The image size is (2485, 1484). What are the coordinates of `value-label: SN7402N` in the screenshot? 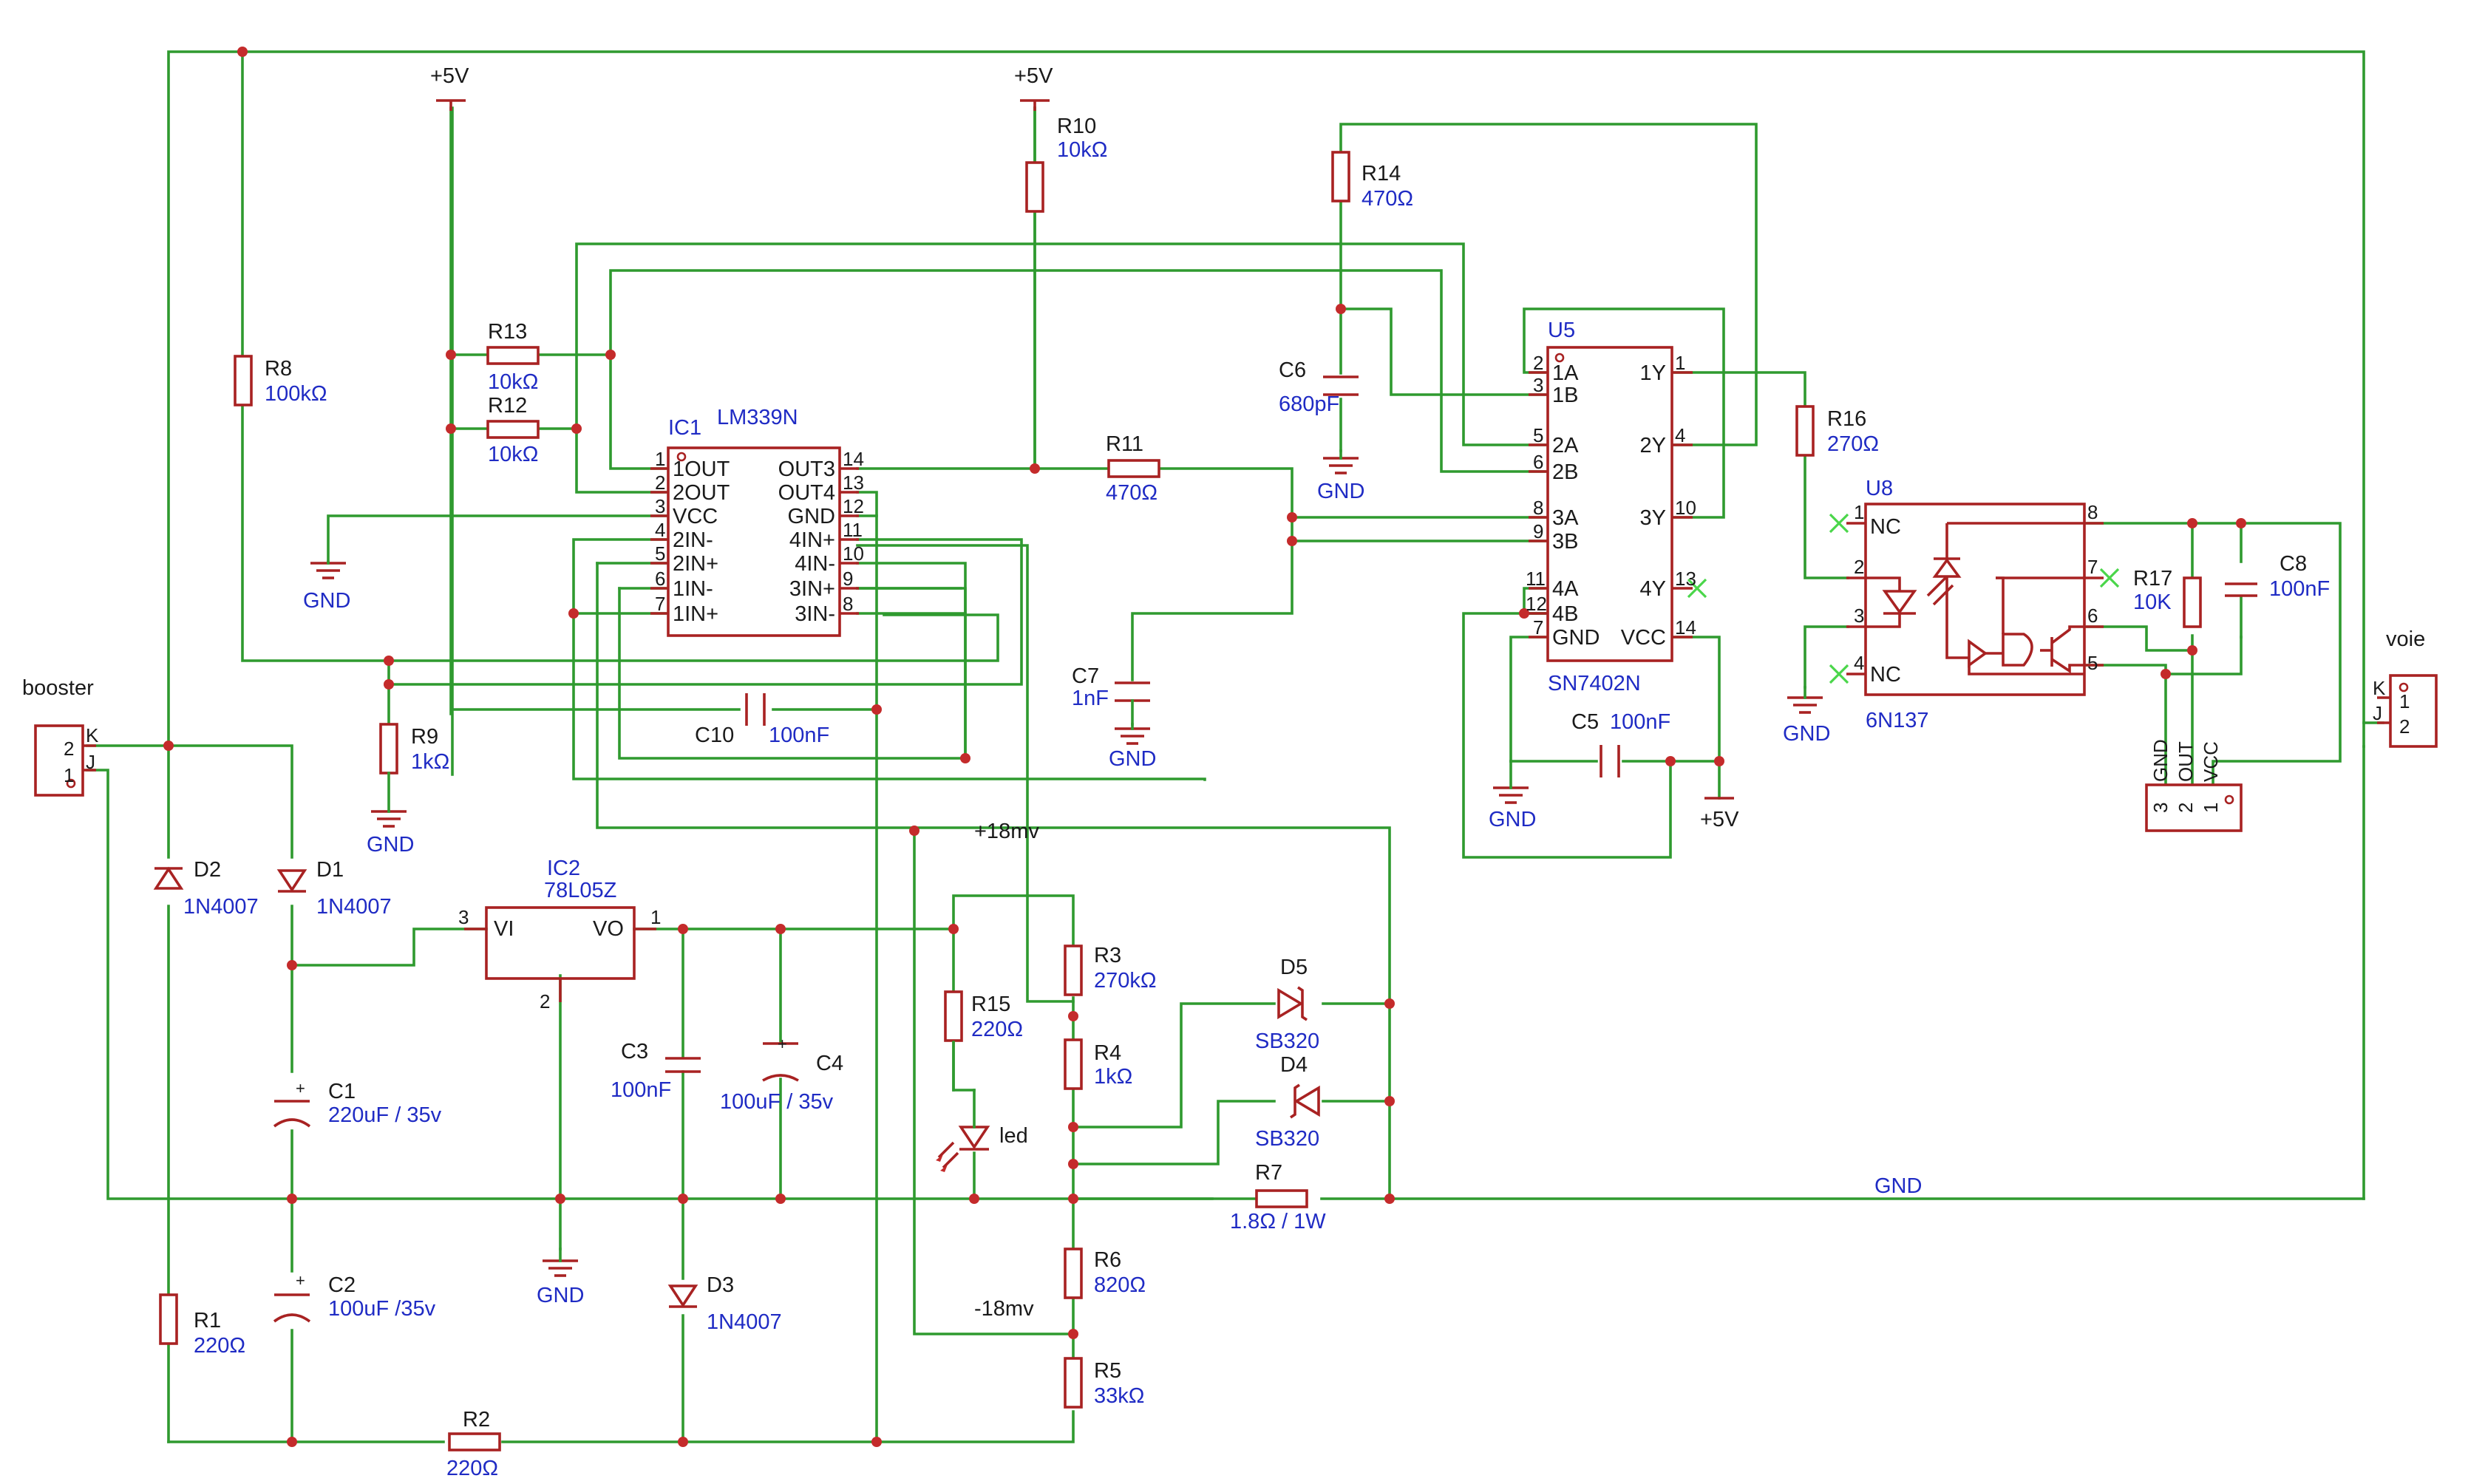 It's located at (1594, 683).